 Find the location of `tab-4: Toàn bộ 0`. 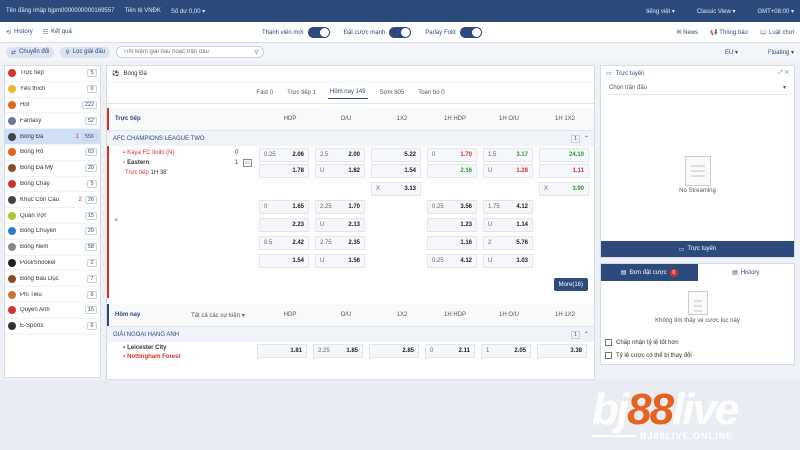

tab-4: Toàn bộ 0 is located at coordinates (431, 93).